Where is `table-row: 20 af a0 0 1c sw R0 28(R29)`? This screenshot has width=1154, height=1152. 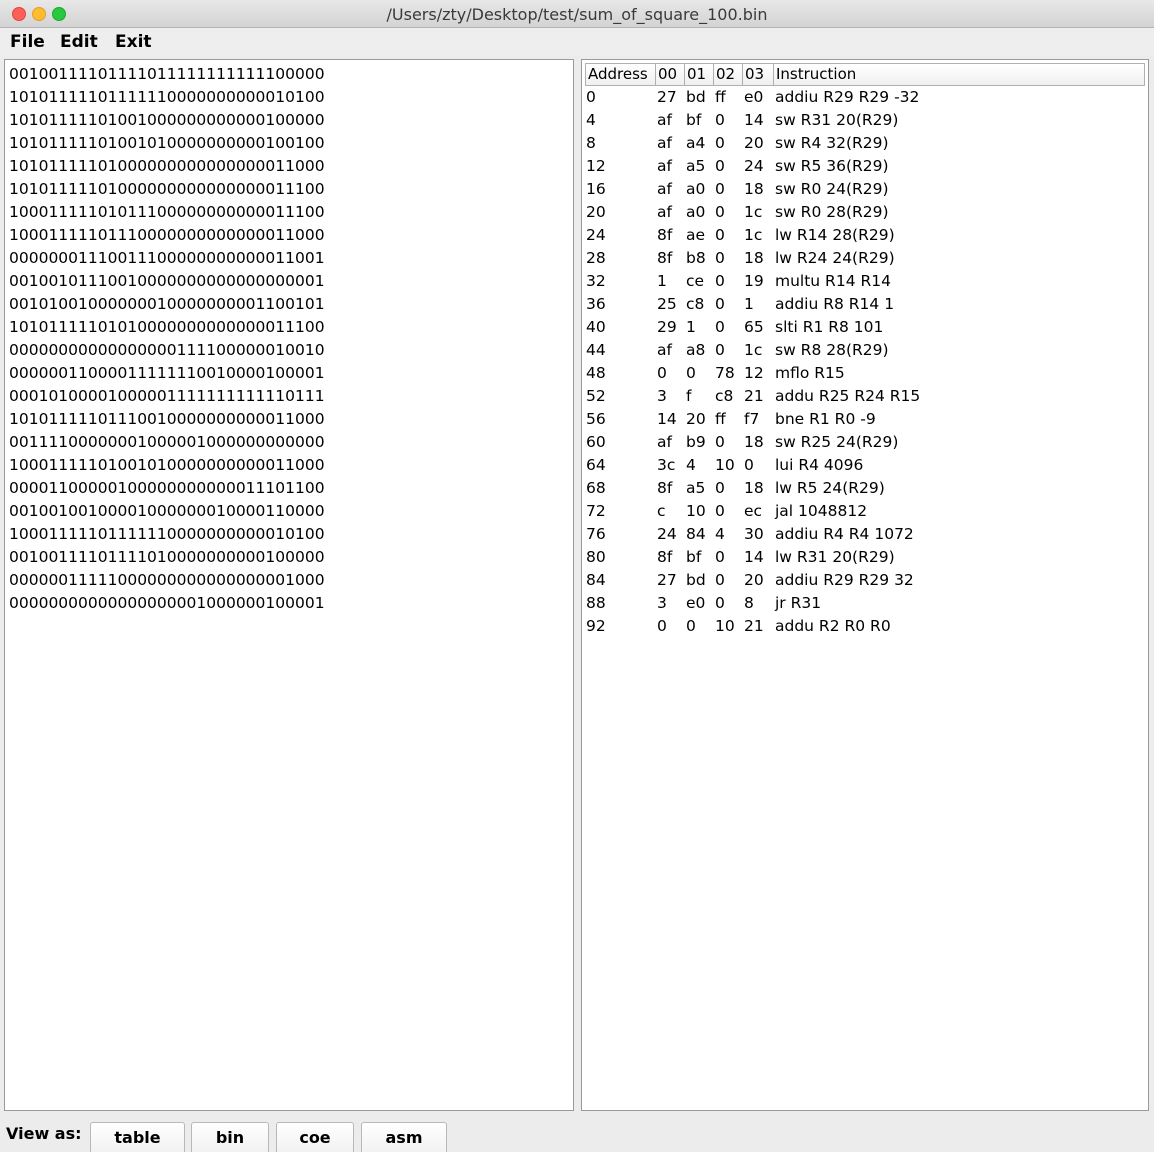
table-row: 20 af a0 0 1c sw R0 28(R29) is located at coordinates (865, 212).